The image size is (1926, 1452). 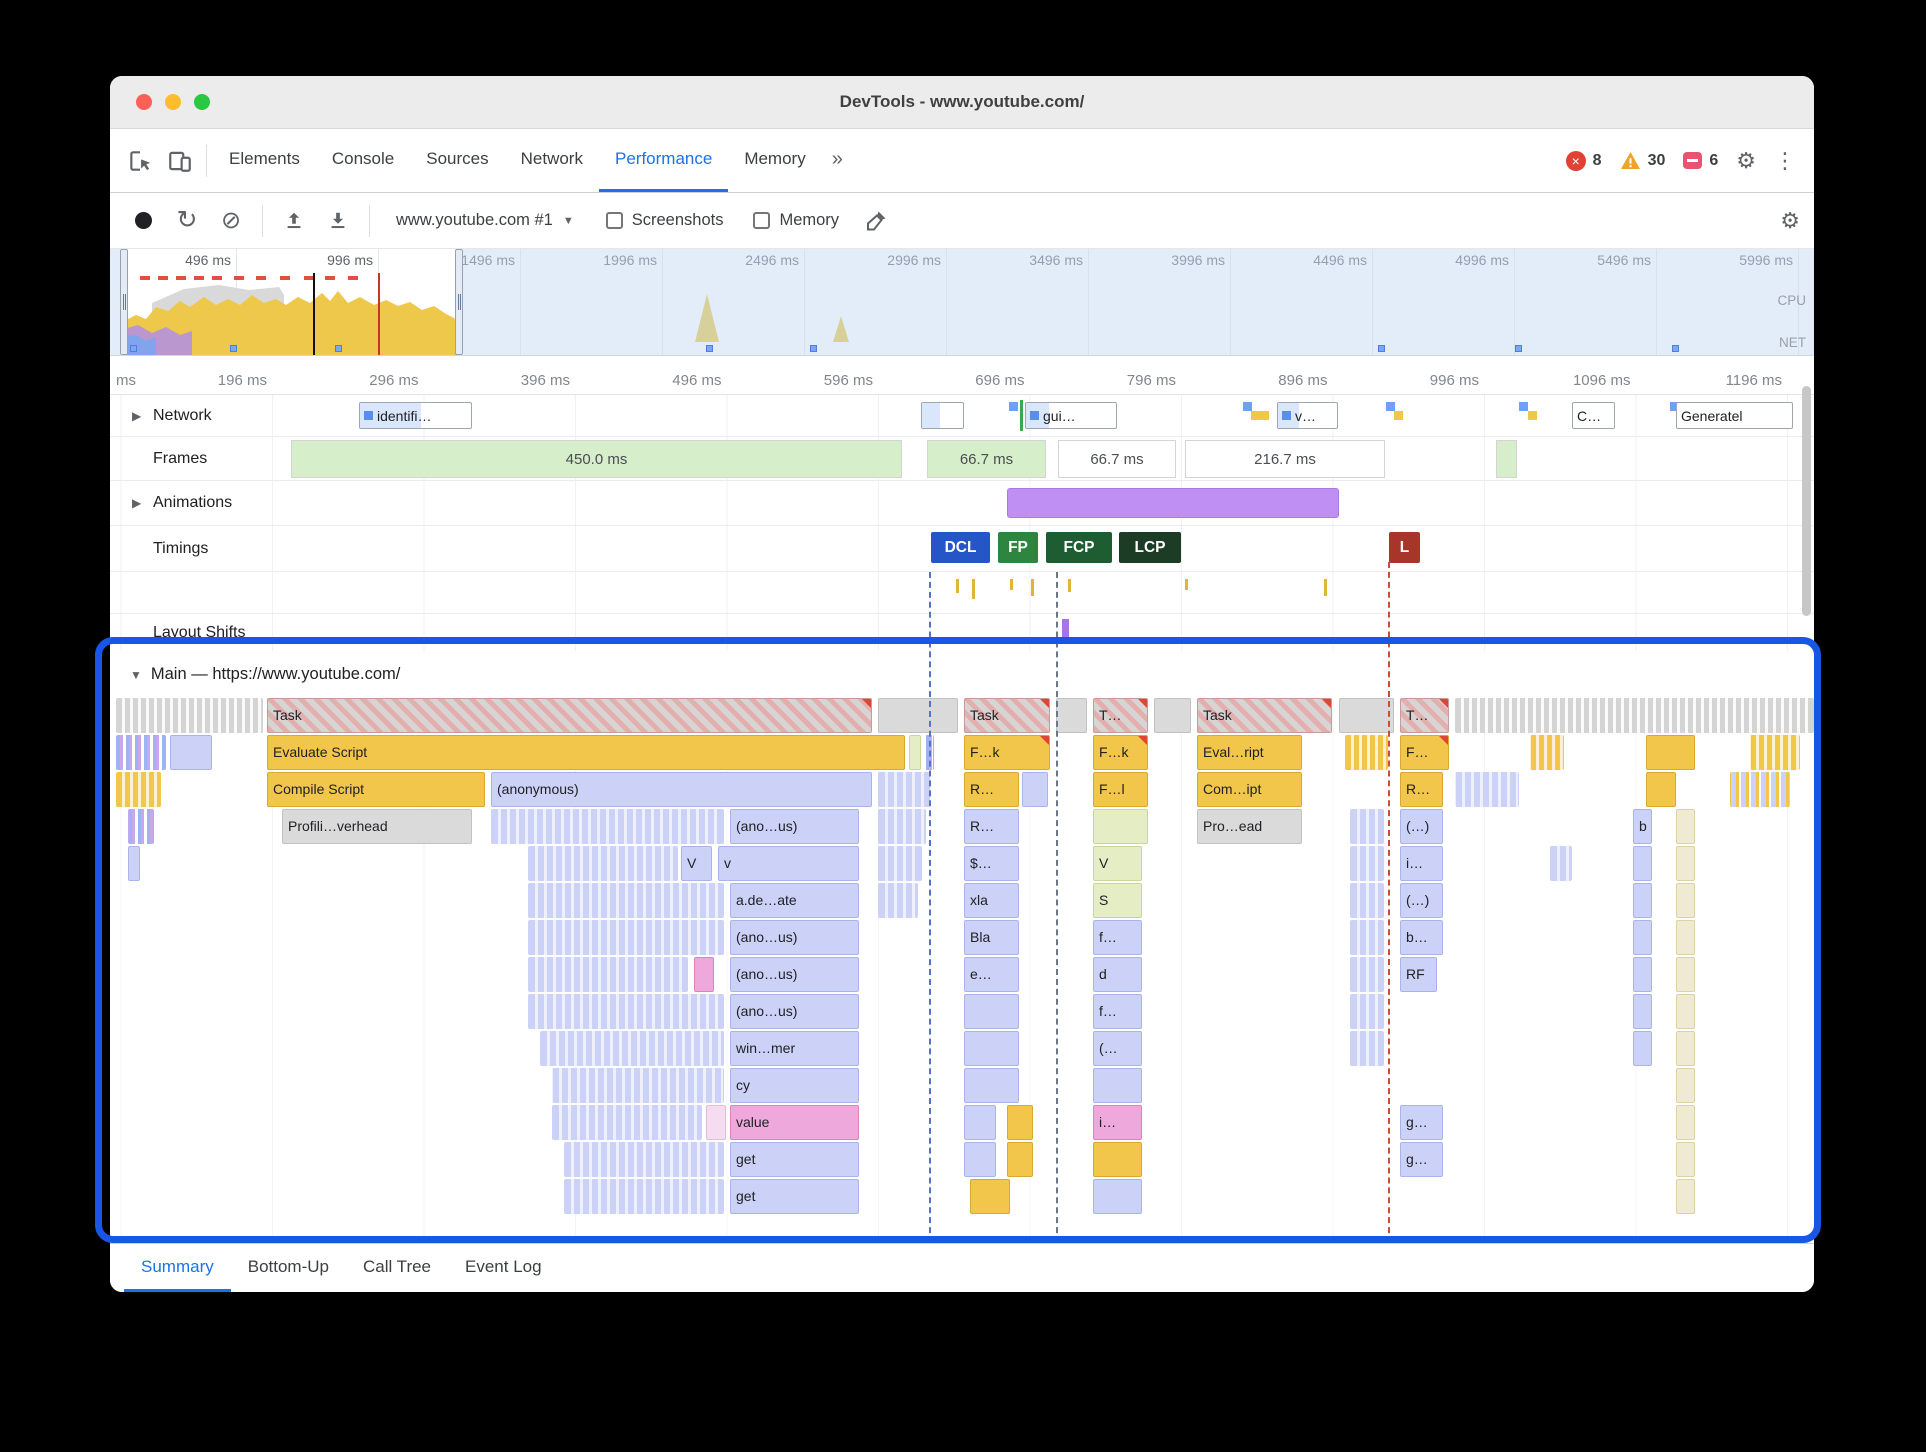 What do you see at coordinates (1418, 974) in the screenshot?
I see `flame-bar: RF` at bounding box center [1418, 974].